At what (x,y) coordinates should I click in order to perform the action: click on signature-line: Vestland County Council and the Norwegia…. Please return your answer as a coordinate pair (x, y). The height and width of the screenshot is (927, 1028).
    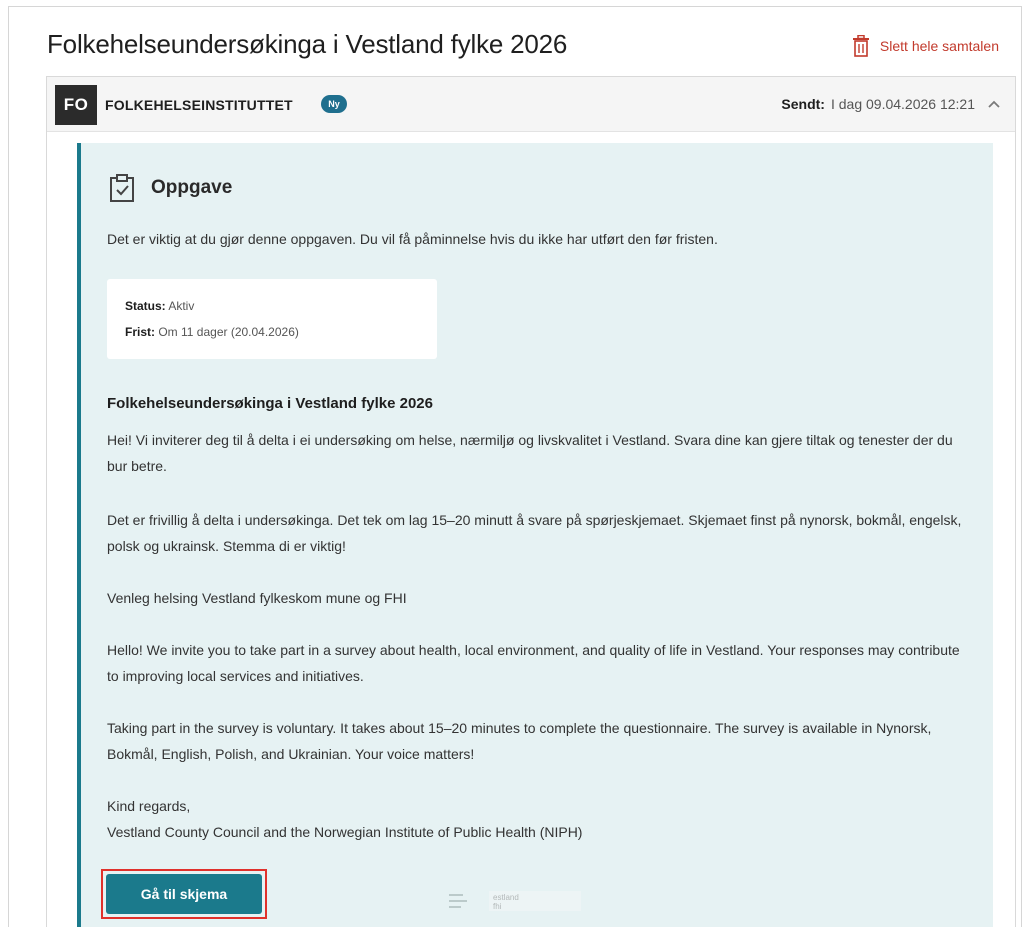
    Looking at the image, I should click on (345, 832).